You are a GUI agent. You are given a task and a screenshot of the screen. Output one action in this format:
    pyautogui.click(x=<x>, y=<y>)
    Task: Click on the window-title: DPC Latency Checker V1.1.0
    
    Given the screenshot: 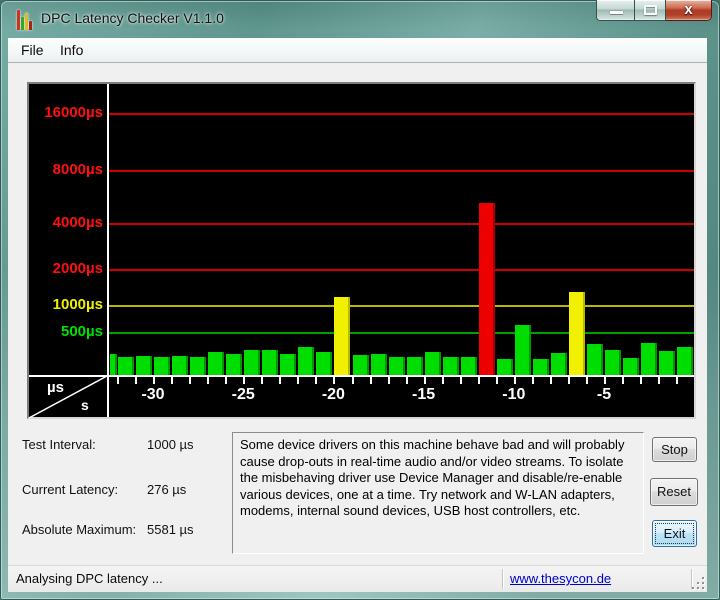 What is the action you would take?
    pyautogui.click(x=132, y=18)
    